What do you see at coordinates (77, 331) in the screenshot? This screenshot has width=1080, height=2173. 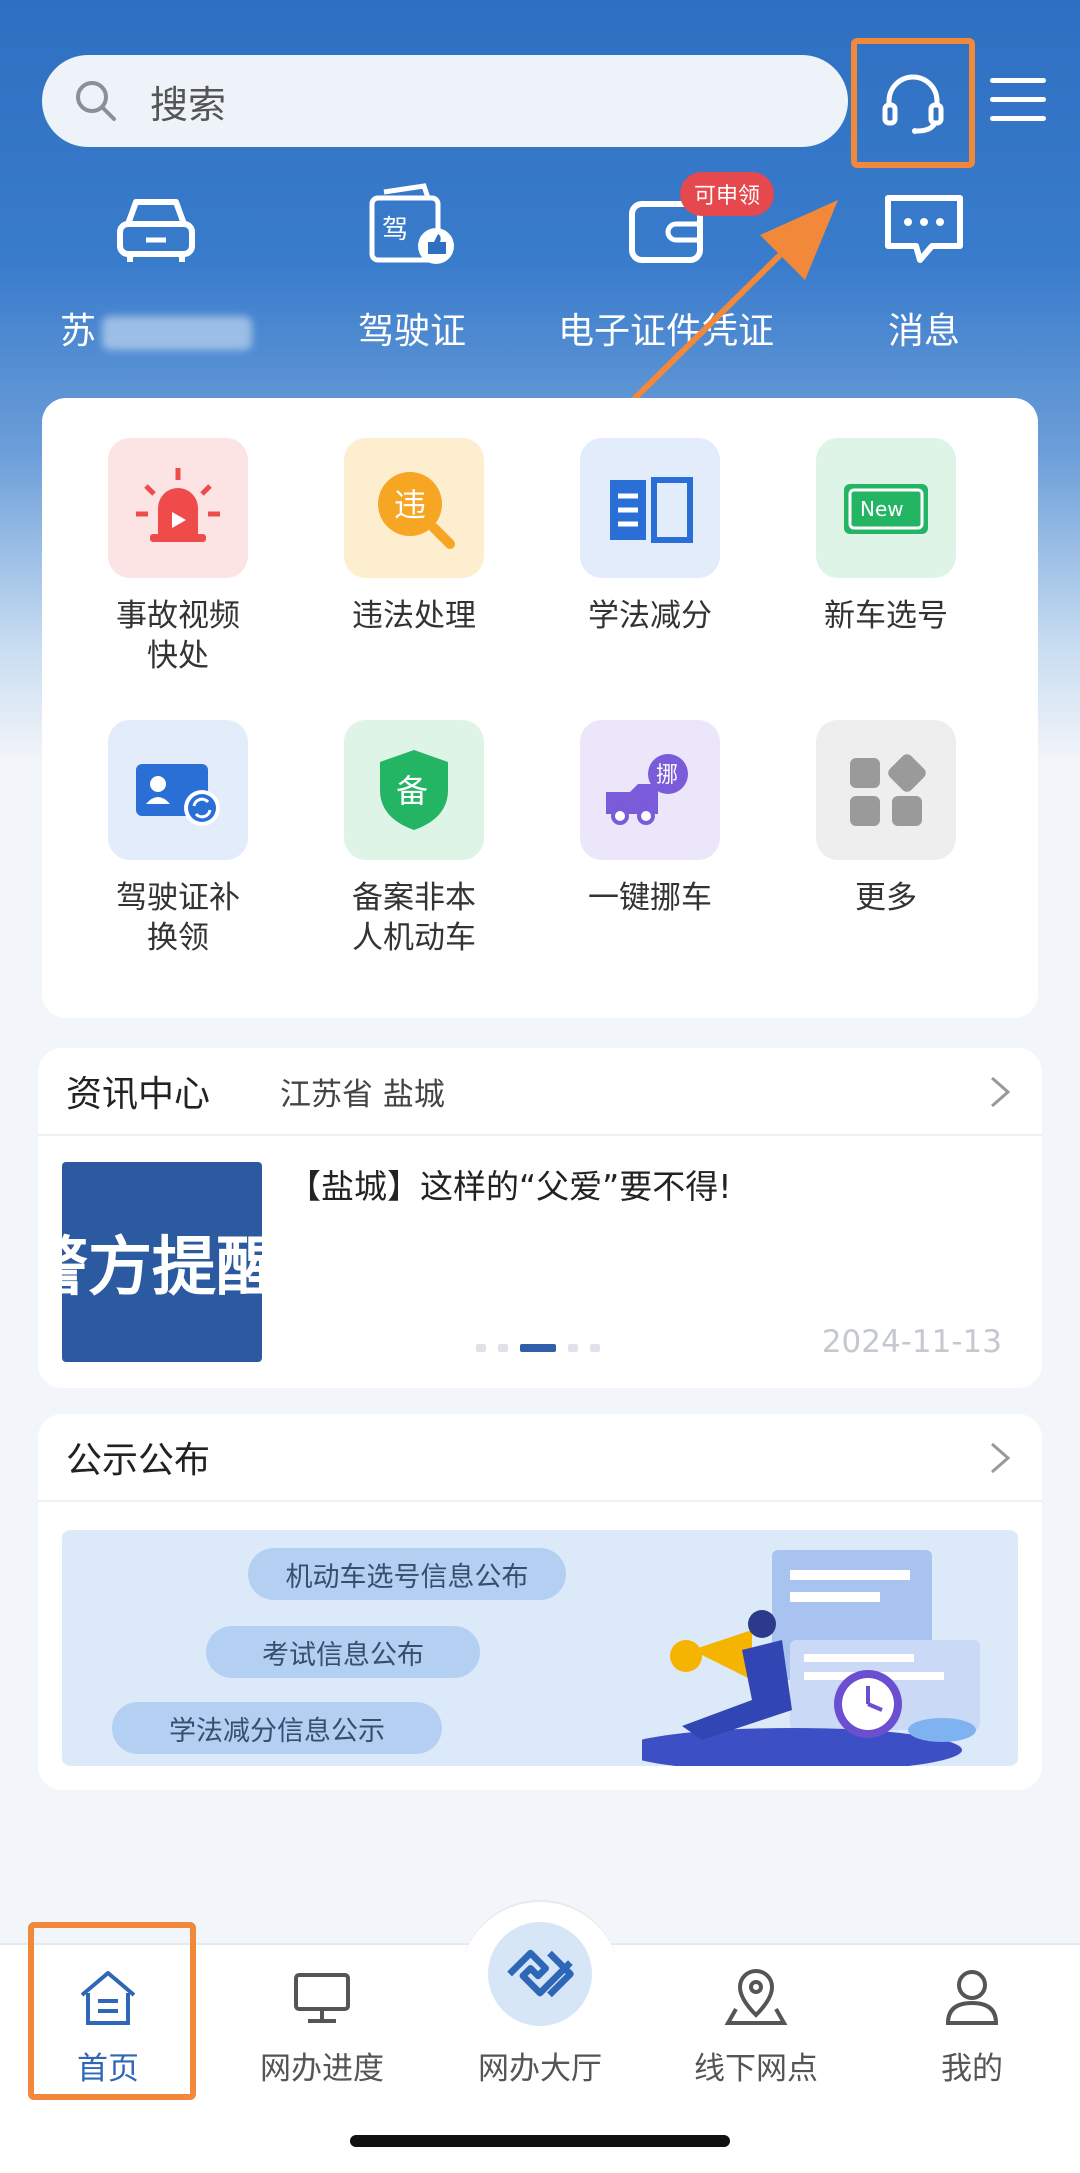 I see `quick-item-label: 苏` at bounding box center [77, 331].